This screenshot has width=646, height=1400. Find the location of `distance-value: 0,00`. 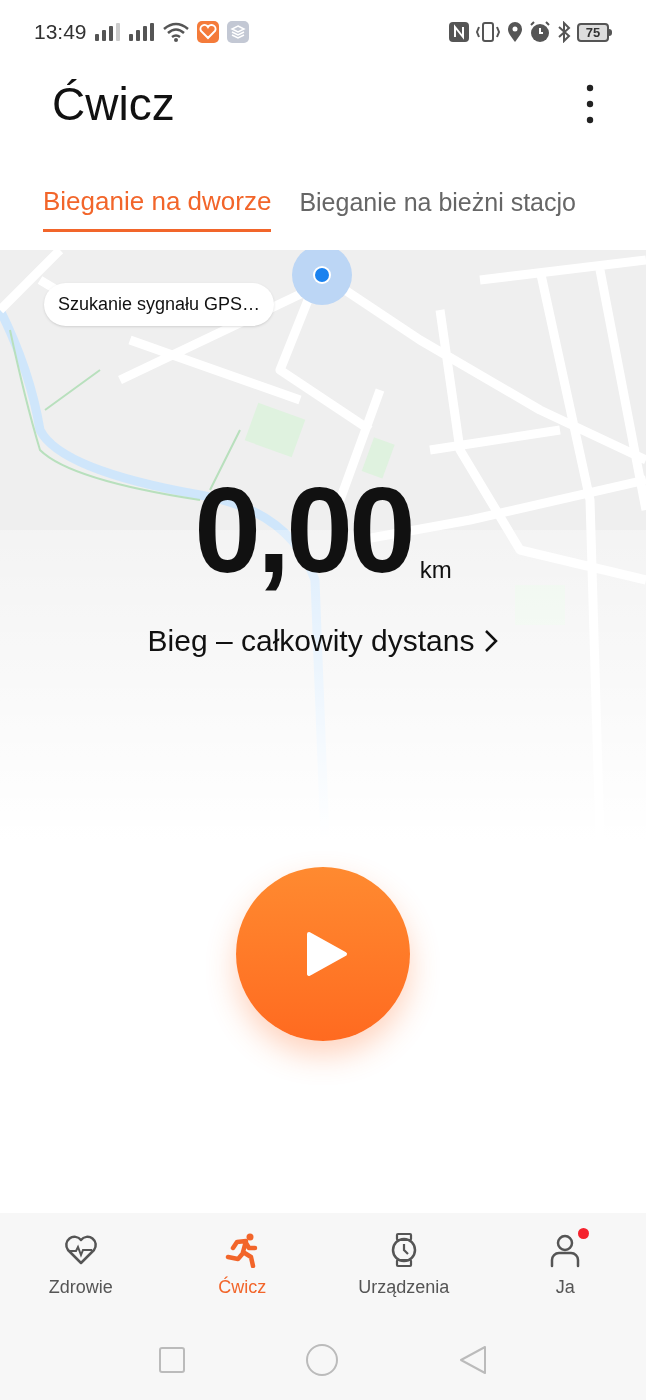

distance-value: 0,00 is located at coordinates (303, 530).